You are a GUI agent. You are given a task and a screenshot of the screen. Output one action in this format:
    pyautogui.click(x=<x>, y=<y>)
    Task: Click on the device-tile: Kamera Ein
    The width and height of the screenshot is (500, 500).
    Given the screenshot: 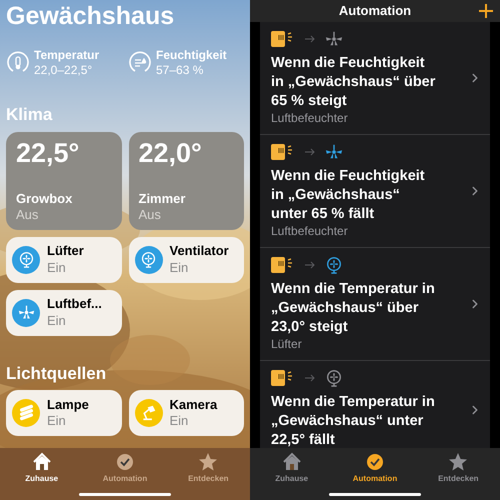 What is the action you would take?
    pyautogui.click(x=186, y=413)
    